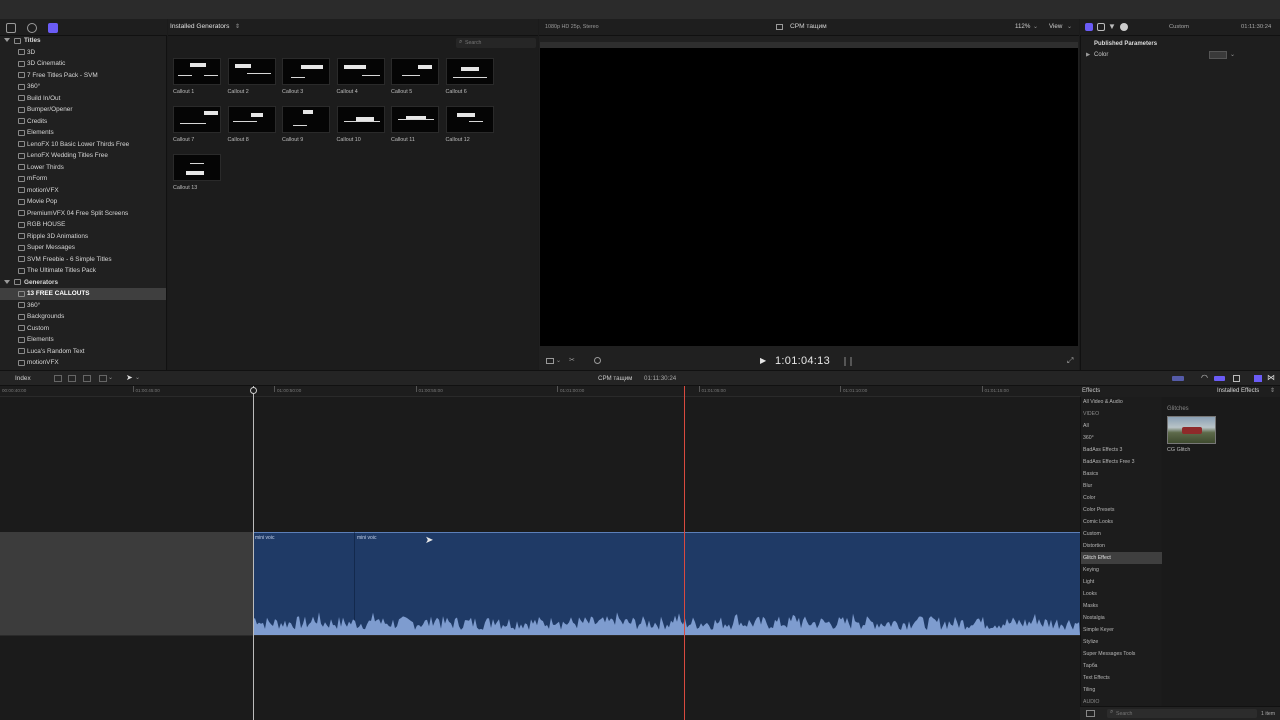 Image resolution: width=1280 pixels, height=720 pixels. Describe the element at coordinates (1121, 630) in the screenshot. I see `effects-category-item: Simple Keyer` at that location.